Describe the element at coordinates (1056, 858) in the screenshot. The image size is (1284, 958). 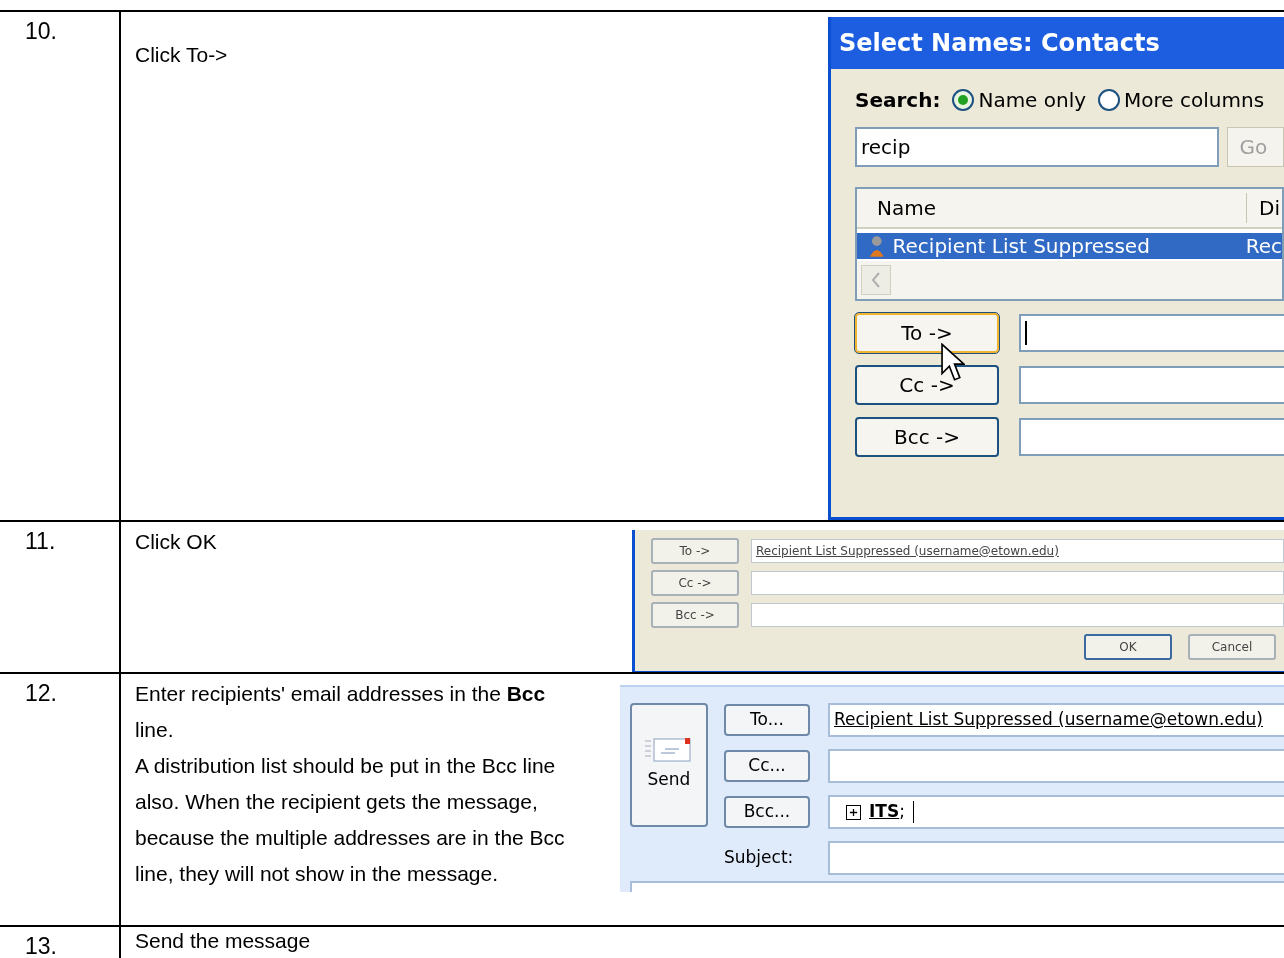
I see `subject-field` at that location.